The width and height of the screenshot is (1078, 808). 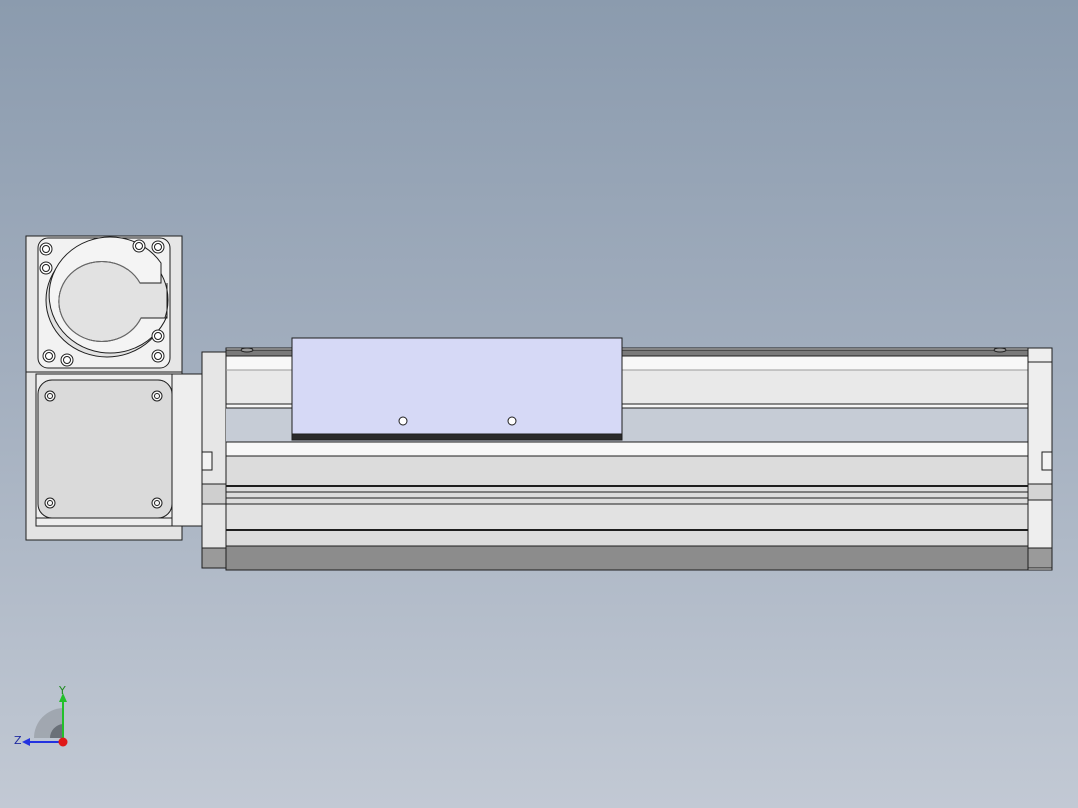 What do you see at coordinates (214, 460) in the screenshot?
I see `left-end-cap` at bounding box center [214, 460].